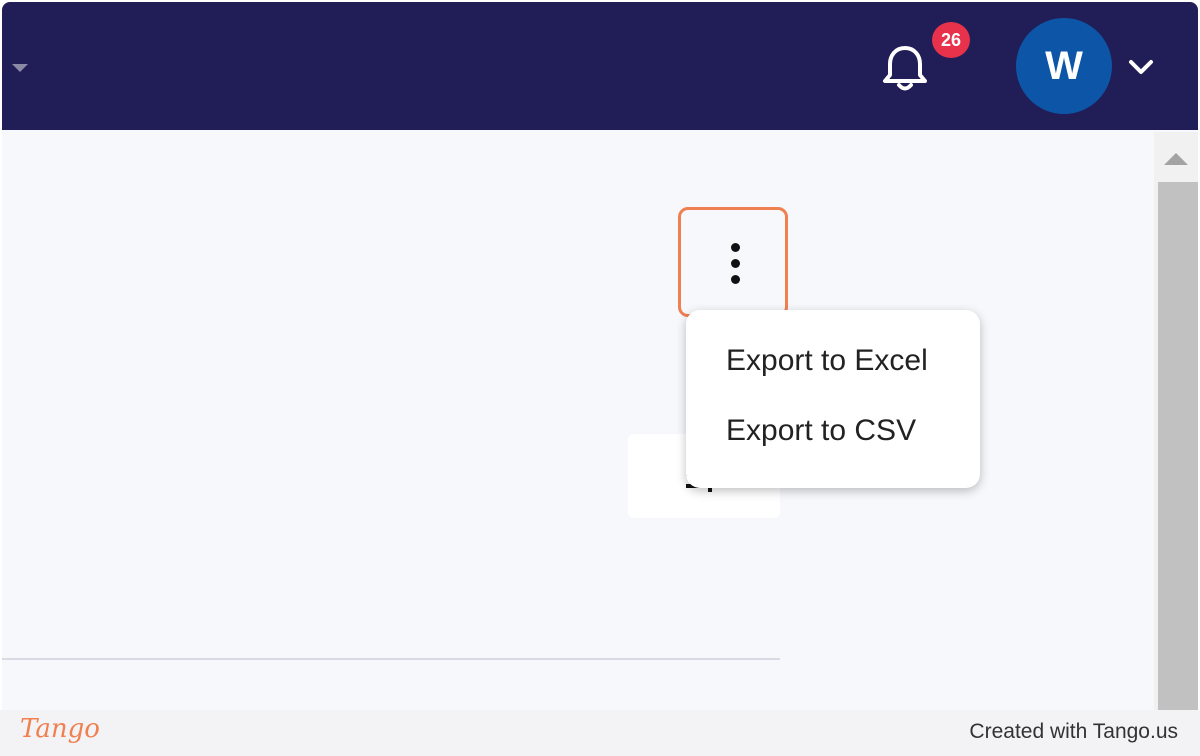 The image size is (1200, 756). What do you see at coordinates (1073, 731) in the screenshot?
I see `created-with-credit: Created with Tango.us` at bounding box center [1073, 731].